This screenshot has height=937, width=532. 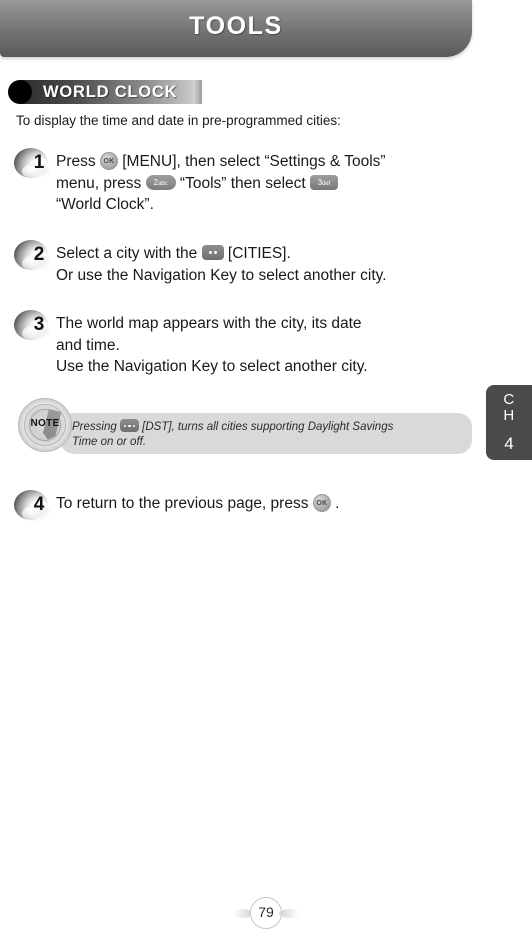 I want to click on step-bullet-icon: 3, so click(x=35, y=326).